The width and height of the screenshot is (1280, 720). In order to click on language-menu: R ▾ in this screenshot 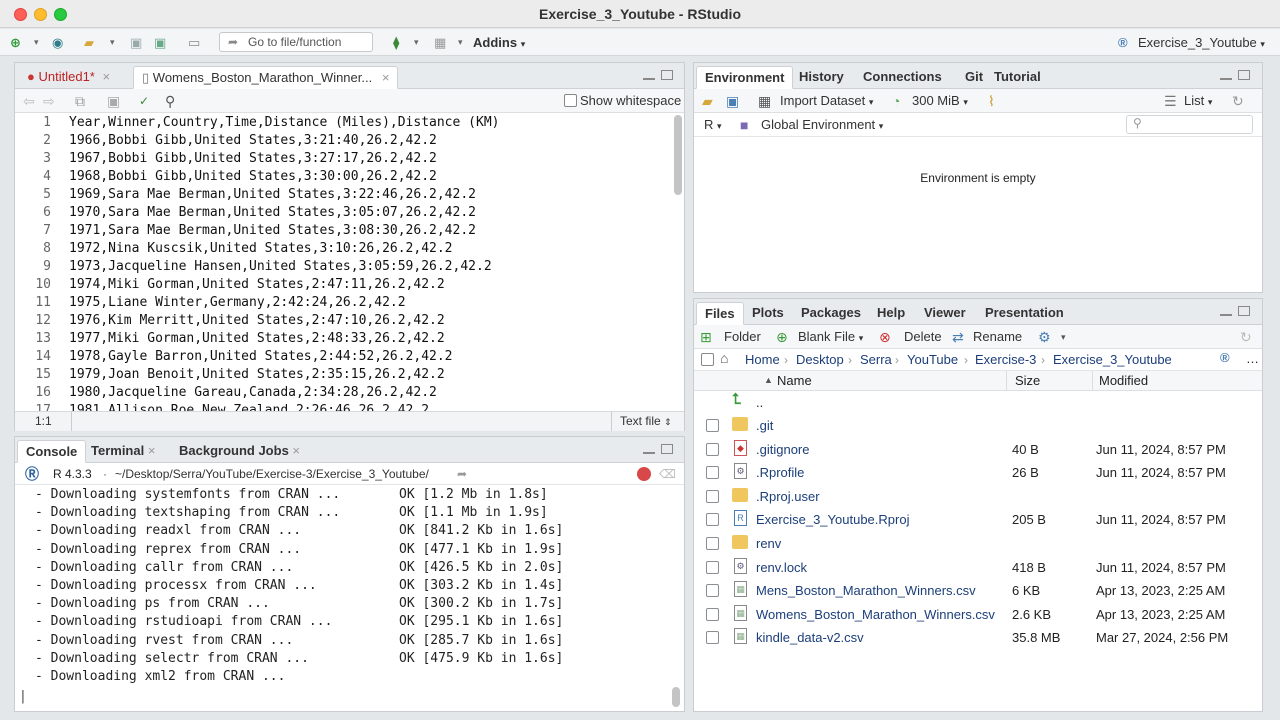, I will do `click(713, 125)`.